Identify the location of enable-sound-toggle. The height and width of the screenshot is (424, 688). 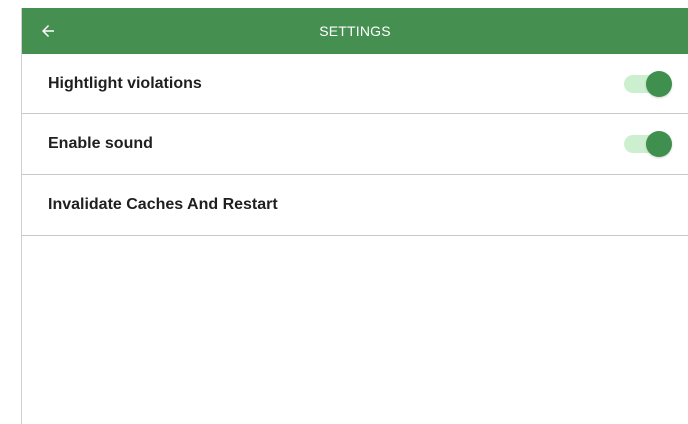
(648, 144).